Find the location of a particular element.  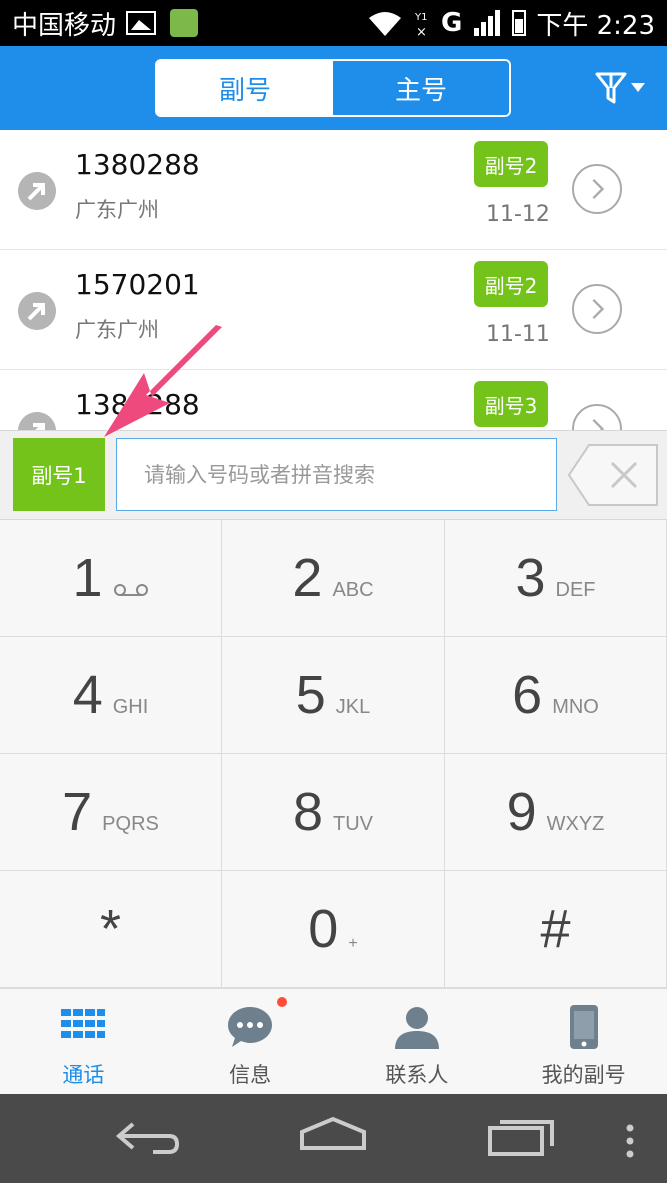

key-1: 1 is located at coordinates (111, 578).